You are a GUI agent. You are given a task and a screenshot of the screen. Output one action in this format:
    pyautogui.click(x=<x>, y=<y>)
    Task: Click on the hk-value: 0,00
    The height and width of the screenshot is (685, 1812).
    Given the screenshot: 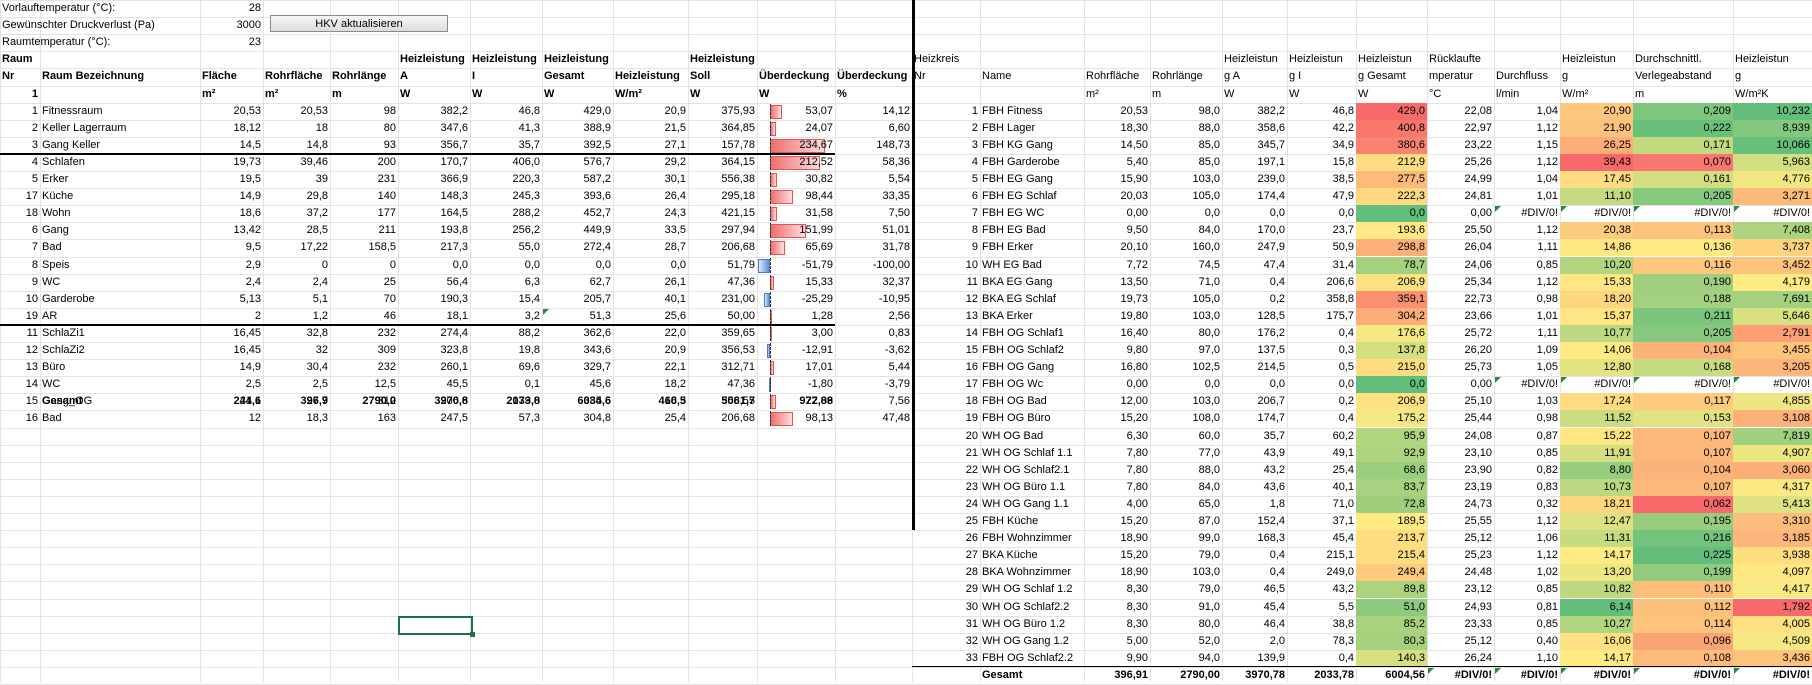 What is the action you would take?
    pyautogui.click(x=1117, y=384)
    